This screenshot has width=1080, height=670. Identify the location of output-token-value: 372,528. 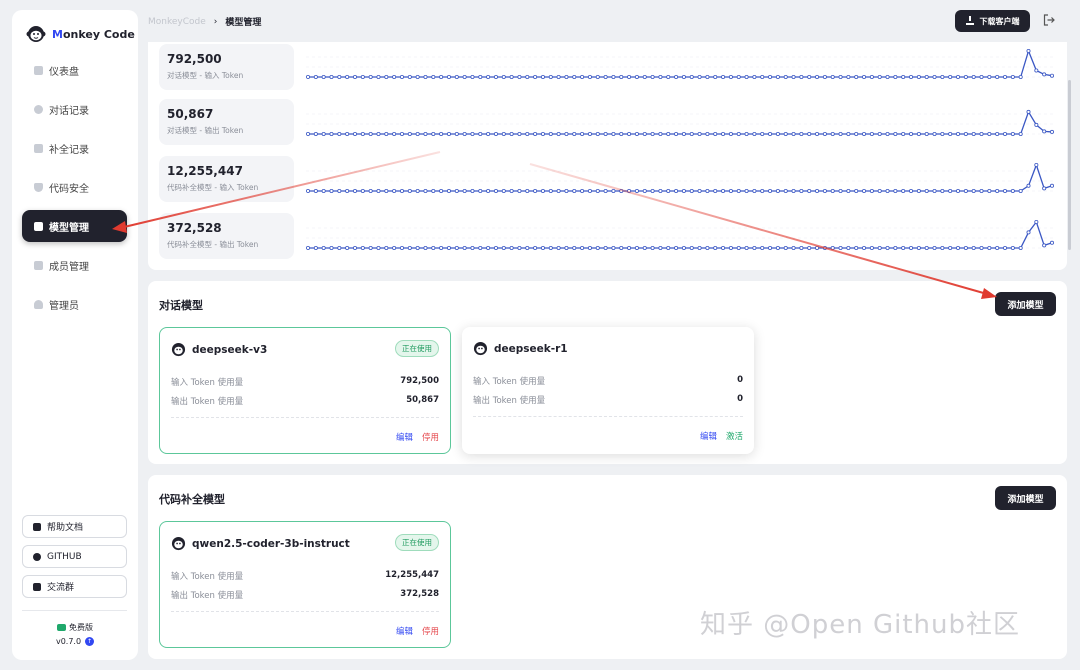
(419, 594).